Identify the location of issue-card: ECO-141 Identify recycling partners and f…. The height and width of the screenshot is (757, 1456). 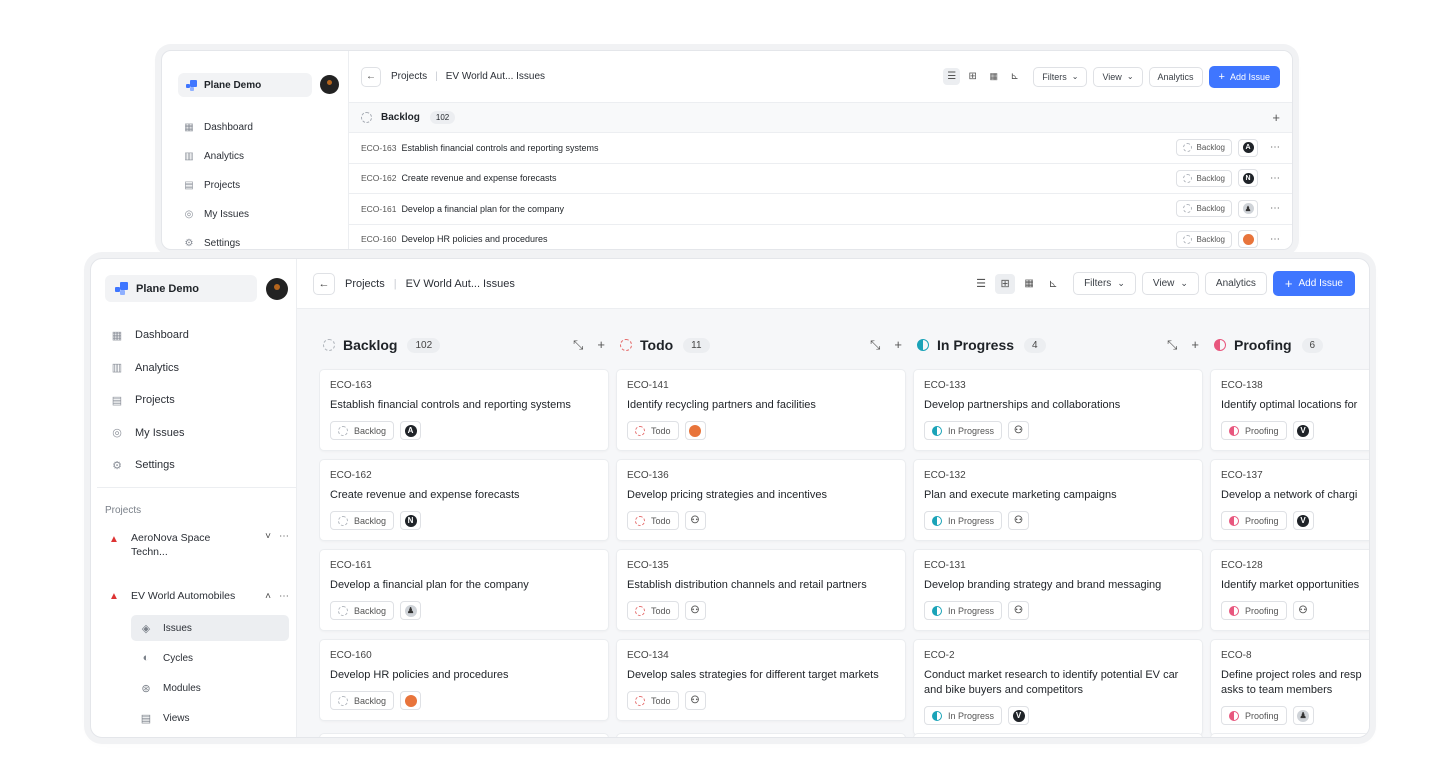
(761, 410).